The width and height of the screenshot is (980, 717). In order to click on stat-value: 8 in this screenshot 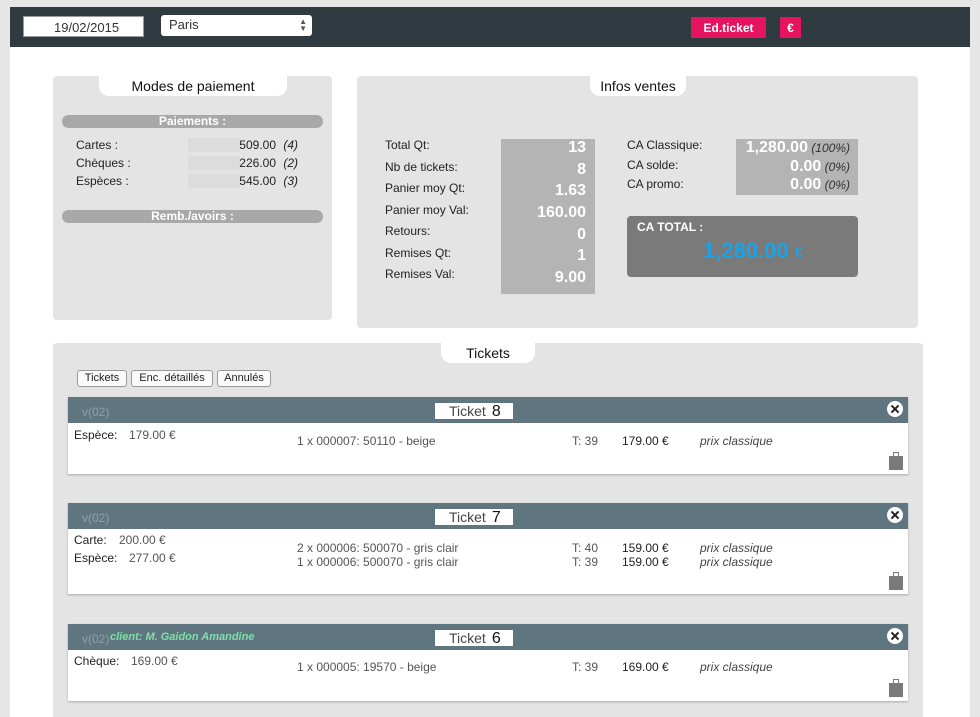, I will do `click(581, 169)`.